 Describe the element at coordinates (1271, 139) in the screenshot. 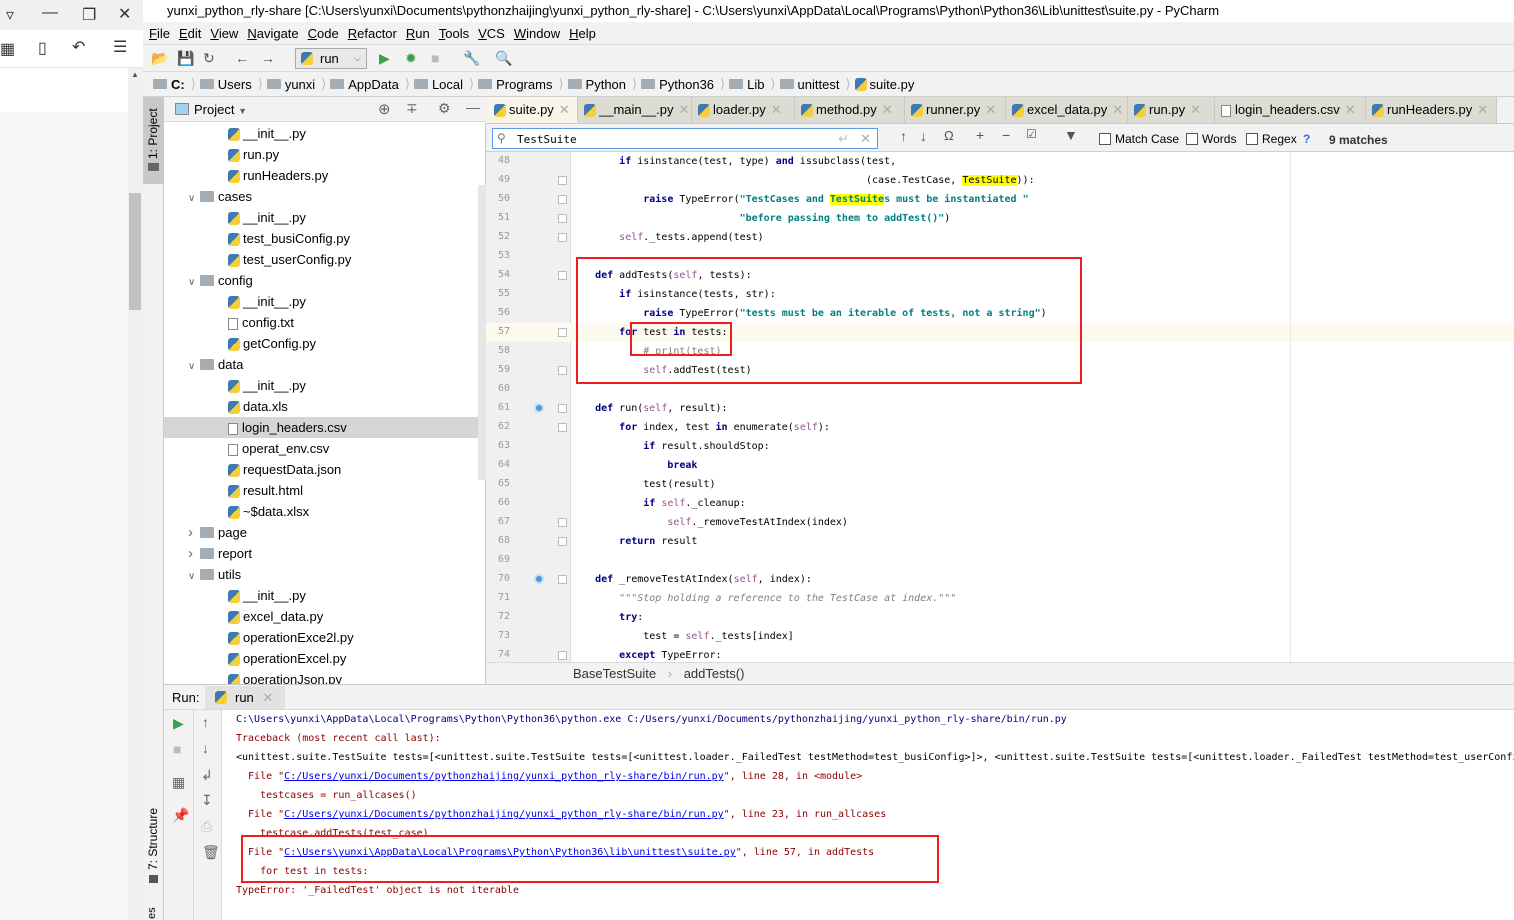

I see `regex-checkbox: Regex` at that location.